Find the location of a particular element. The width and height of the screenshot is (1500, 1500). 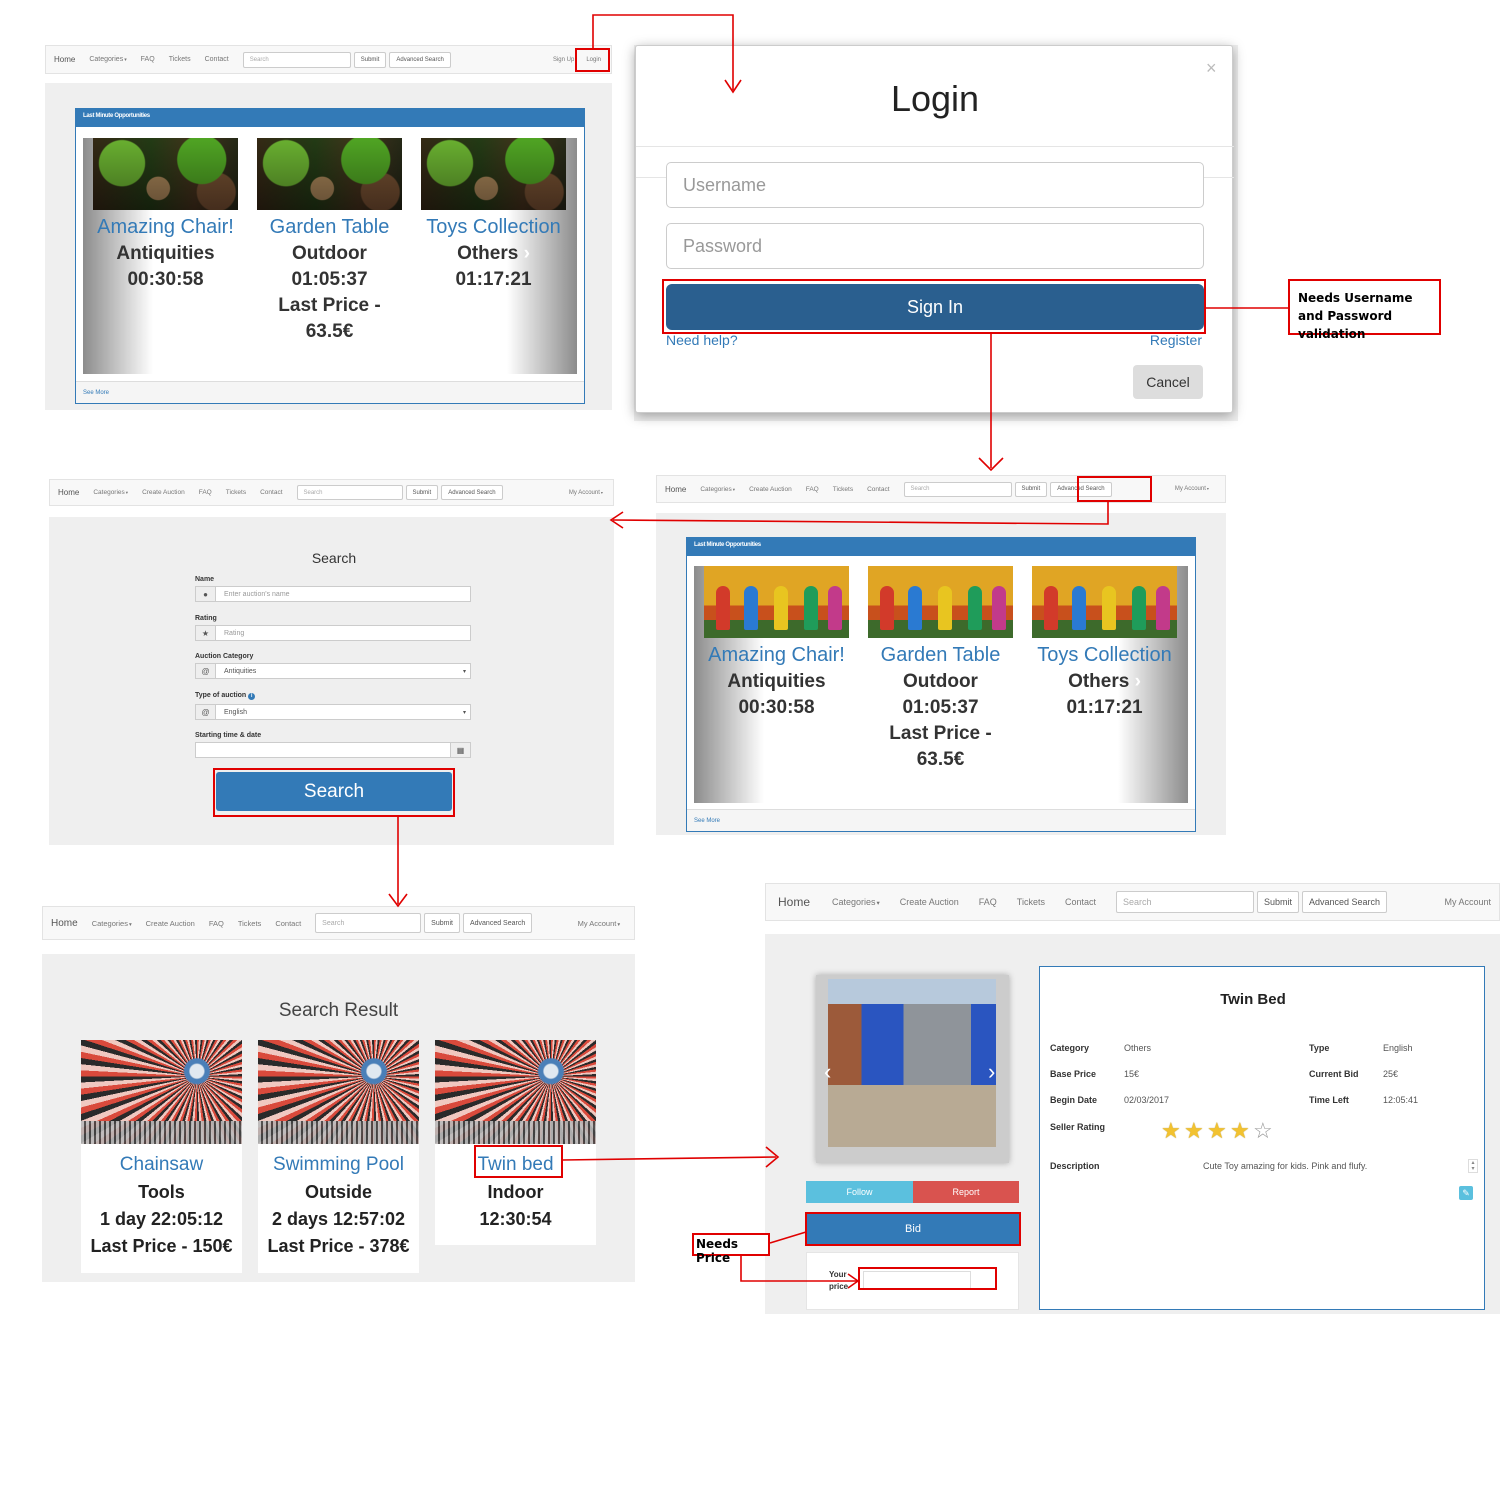

nav-categories-label: Categories is located at coordinates (109, 492).